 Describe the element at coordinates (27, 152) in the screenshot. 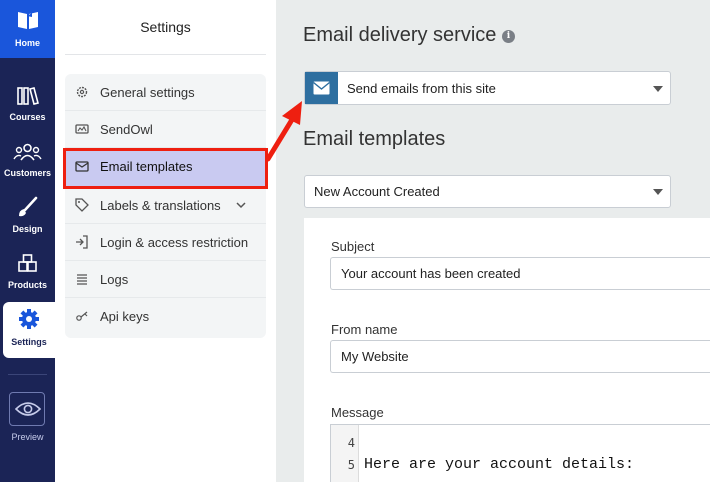

I see `users-icon` at that location.